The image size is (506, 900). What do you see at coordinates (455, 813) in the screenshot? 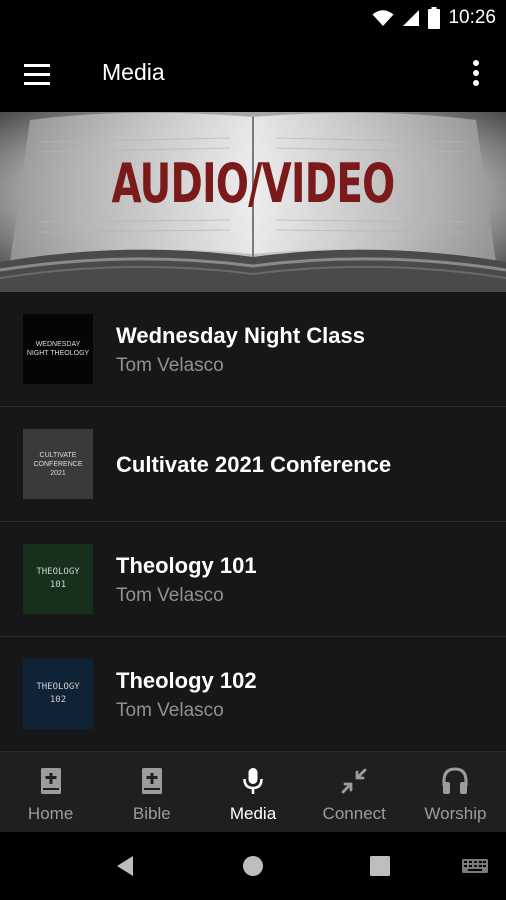
I see `nav-label: Worship` at bounding box center [455, 813].